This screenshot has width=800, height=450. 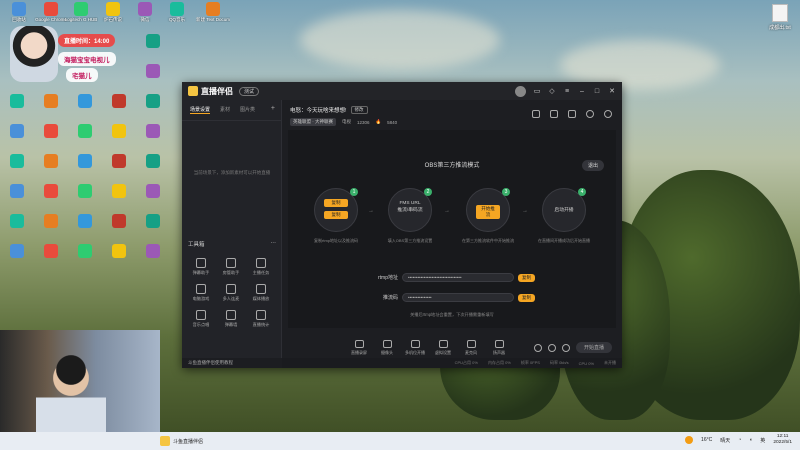 What do you see at coordinates (443, 348) in the screenshot?
I see `virtual-settings-button: 虚拟设置` at bounding box center [443, 348].